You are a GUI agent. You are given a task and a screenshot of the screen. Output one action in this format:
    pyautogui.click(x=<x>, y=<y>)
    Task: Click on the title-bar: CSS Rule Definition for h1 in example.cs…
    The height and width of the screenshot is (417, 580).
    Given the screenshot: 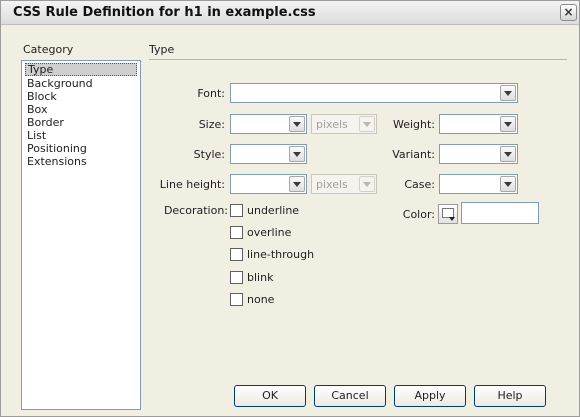 What is the action you would take?
    pyautogui.click(x=290, y=13)
    